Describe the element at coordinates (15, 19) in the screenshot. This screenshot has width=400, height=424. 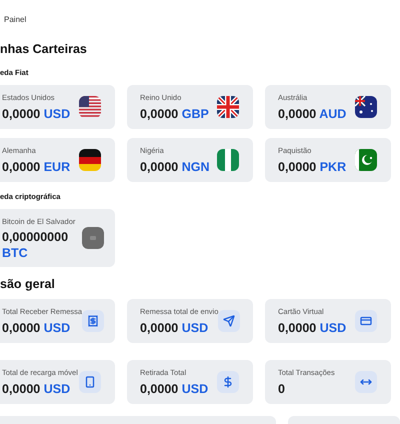
I see `breadcrumb: Painel` at that location.